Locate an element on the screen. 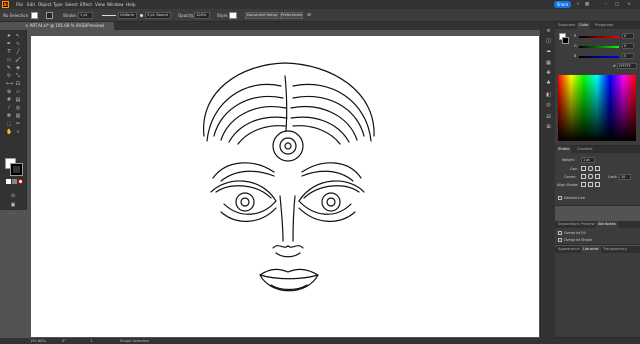 This screenshot has width=640, height=344. symbol-sprayer-icon: ✻ is located at coordinates (9, 116).